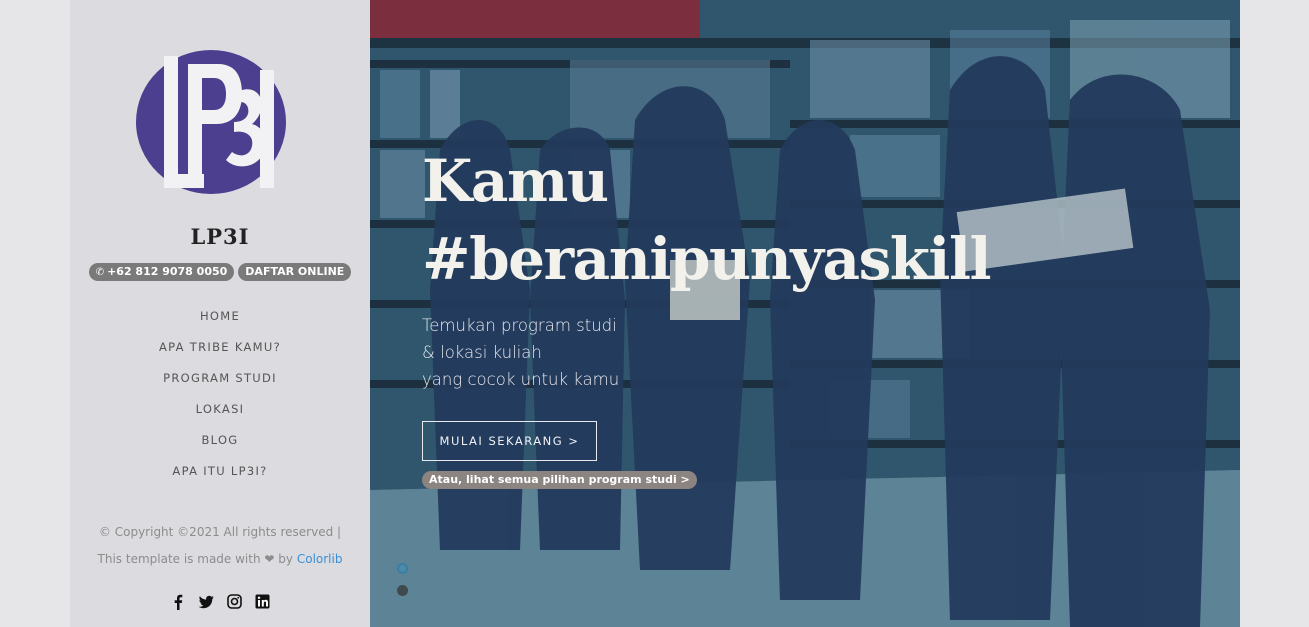 Image resolution: width=1309 pixels, height=627 pixels. I want to click on phone-number: +62 812 9078 0050, so click(167, 271).